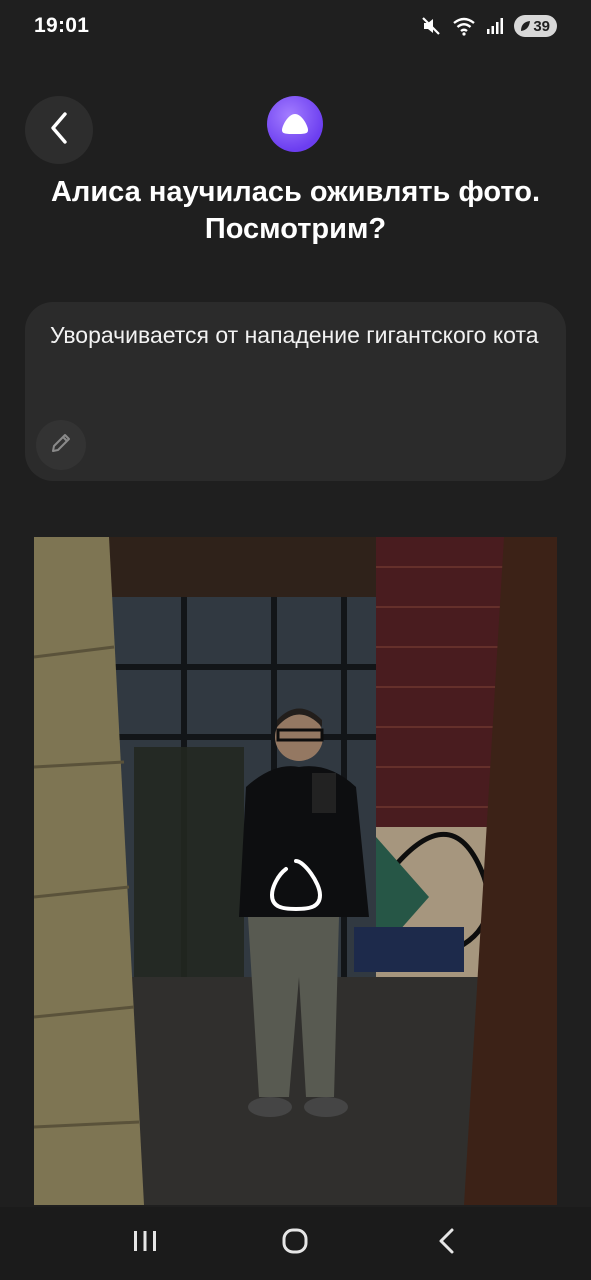  I want to click on battery-indicator: 39, so click(535, 26).